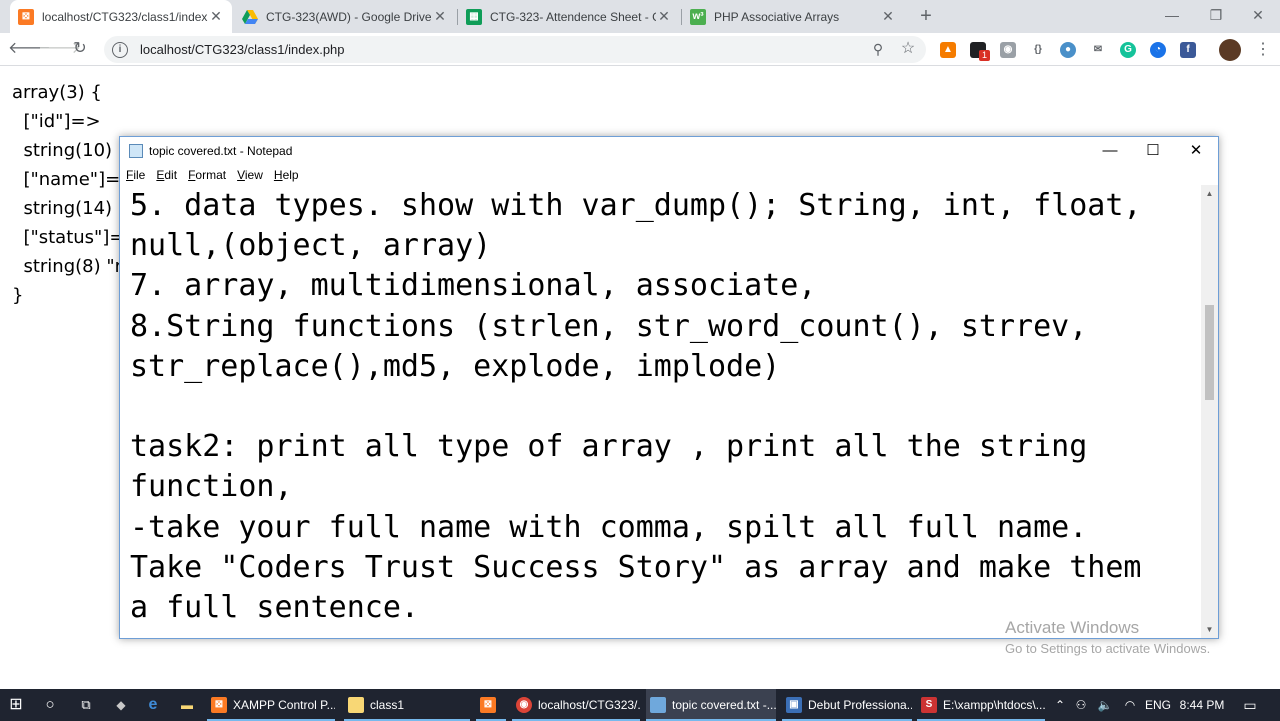 This screenshot has width=1280, height=721. Describe the element at coordinates (1081, 705) in the screenshot. I see `network-icon: ⚇` at that location.